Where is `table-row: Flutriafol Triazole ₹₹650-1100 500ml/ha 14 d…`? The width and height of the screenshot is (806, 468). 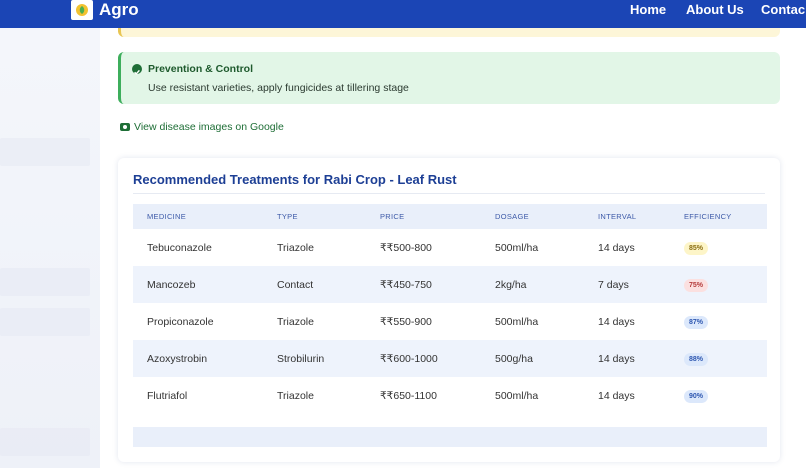
table-row: Flutriafol Triazole ₹₹650-1100 500ml/ha 14 d… is located at coordinates (450, 395).